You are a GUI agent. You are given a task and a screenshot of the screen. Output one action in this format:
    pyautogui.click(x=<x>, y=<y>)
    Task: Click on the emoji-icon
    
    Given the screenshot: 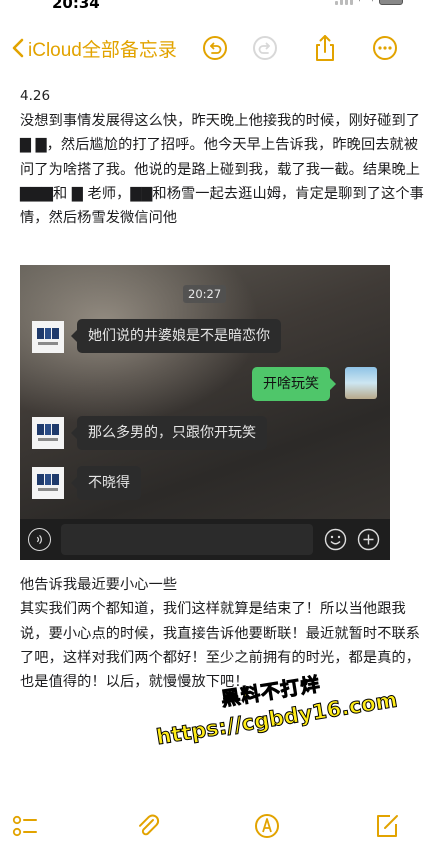 What is the action you would take?
    pyautogui.click(x=335, y=539)
    